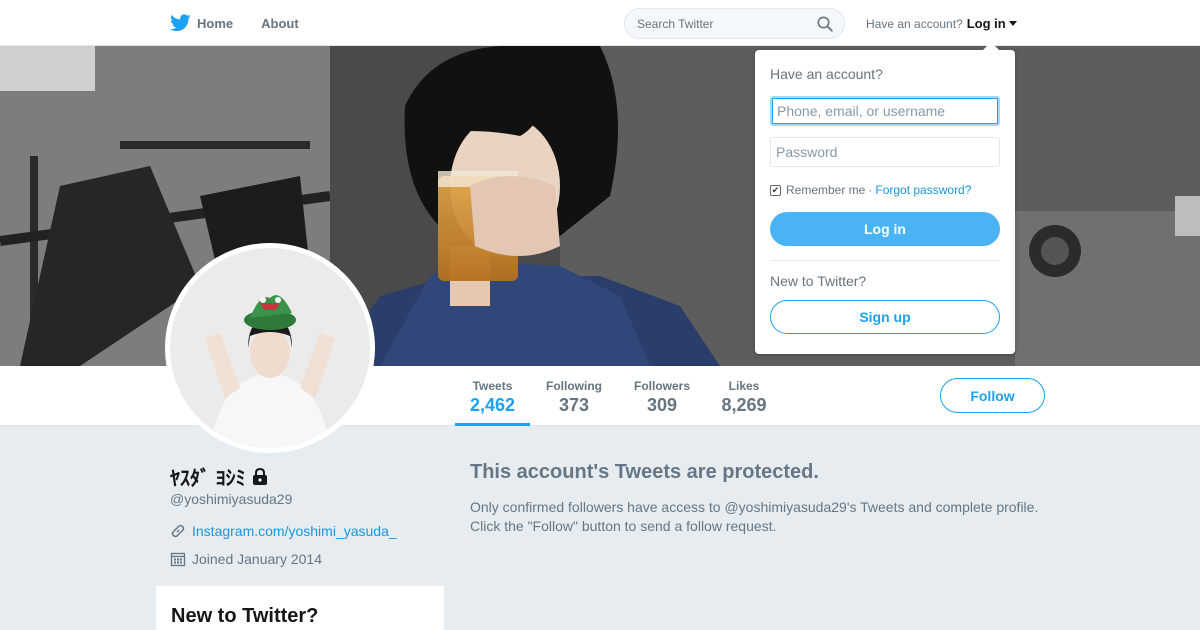 This screenshot has width=1200, height=630. What do you see at coordinates (661, 386) in the screenshot?
I see `stat-followers-label: Followers` at bounding box center [661, 386].